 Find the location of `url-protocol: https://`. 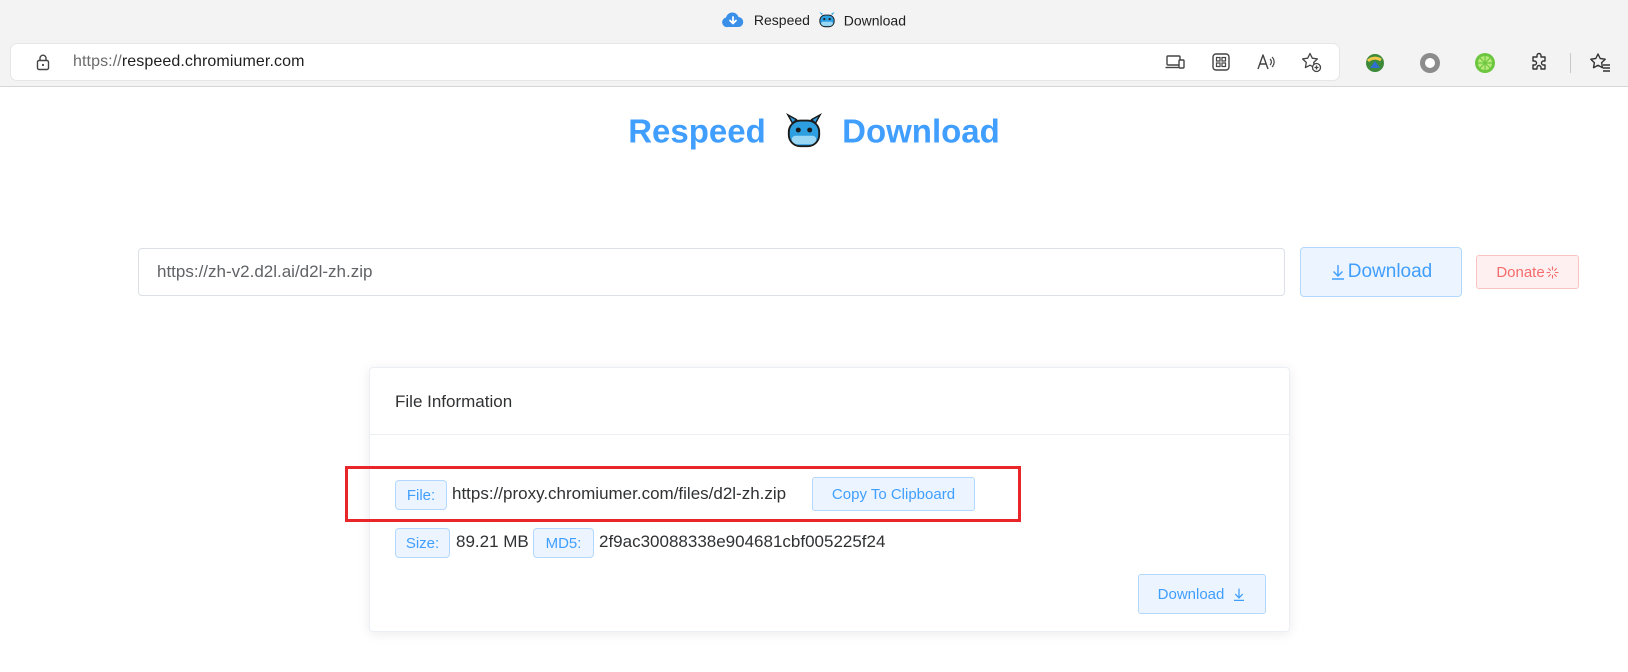

url-protocol: https:// is located at coordinates (97, 61).